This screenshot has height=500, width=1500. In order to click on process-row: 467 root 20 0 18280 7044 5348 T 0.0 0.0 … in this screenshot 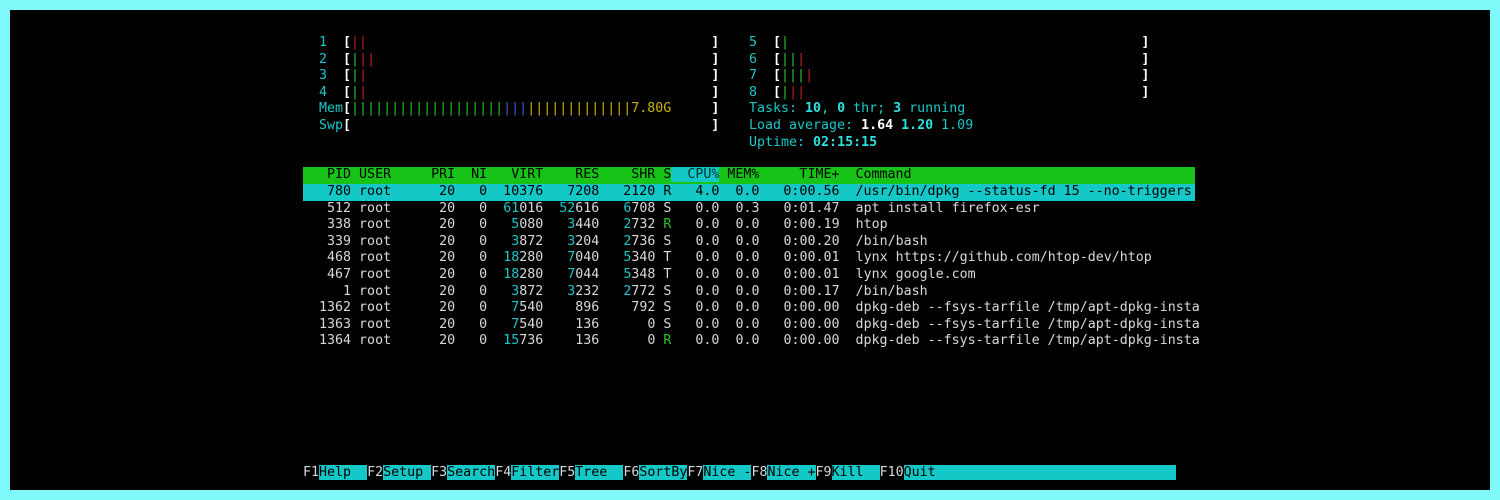, I will do `click(639, 275)`.